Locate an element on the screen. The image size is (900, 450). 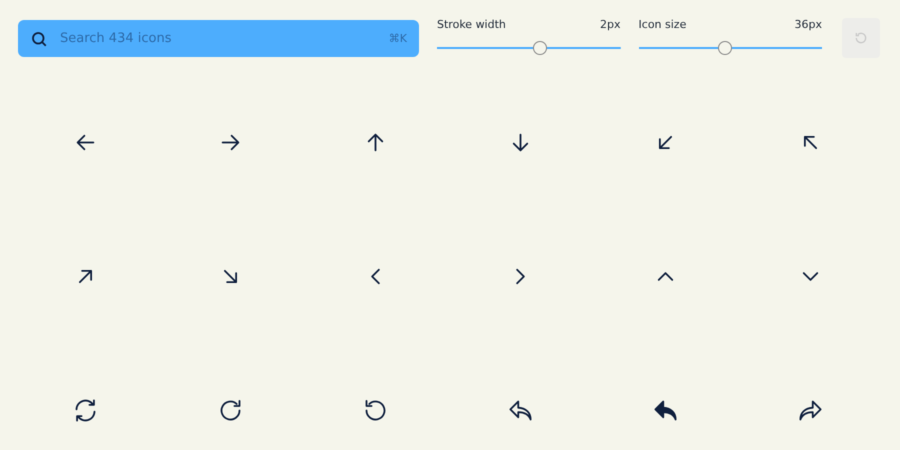
slider-value: 2px is located at coordinates (610, 24).